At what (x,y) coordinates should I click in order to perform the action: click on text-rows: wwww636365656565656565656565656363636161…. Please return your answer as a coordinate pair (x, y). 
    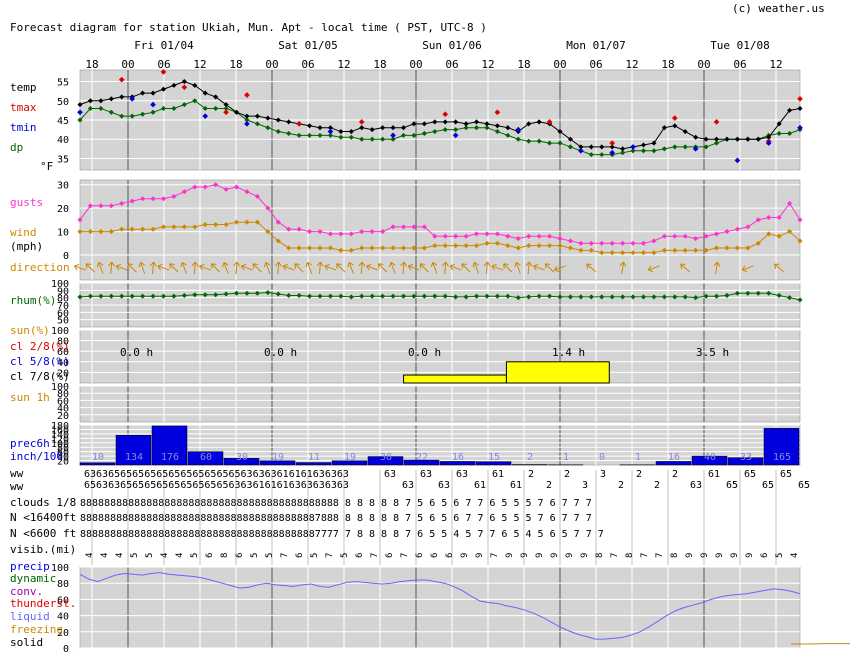
    Looking at the image, I should click on (410, 512).